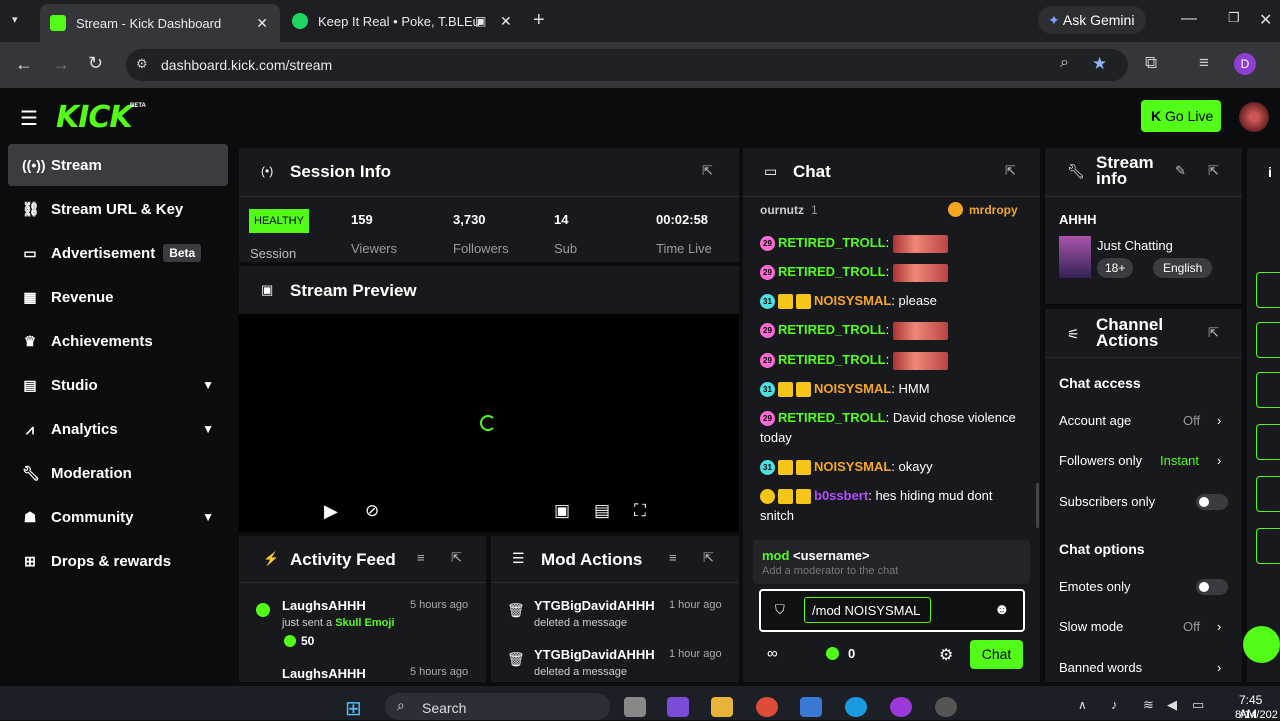  I want to click on followers-only-label: Followers only, so click(1100, 460).